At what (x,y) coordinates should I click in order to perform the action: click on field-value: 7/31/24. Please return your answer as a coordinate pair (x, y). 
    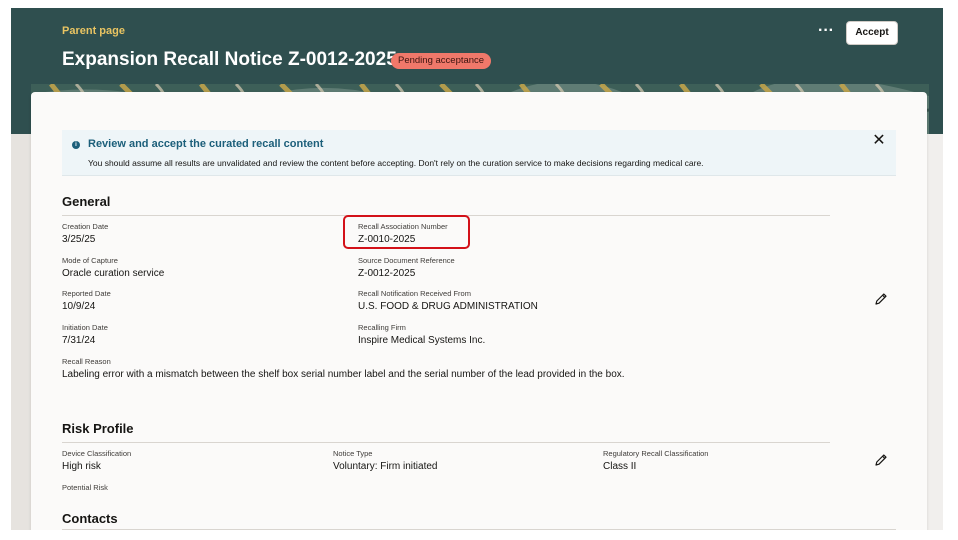
    Looking at the image, I should click on (79, 340).